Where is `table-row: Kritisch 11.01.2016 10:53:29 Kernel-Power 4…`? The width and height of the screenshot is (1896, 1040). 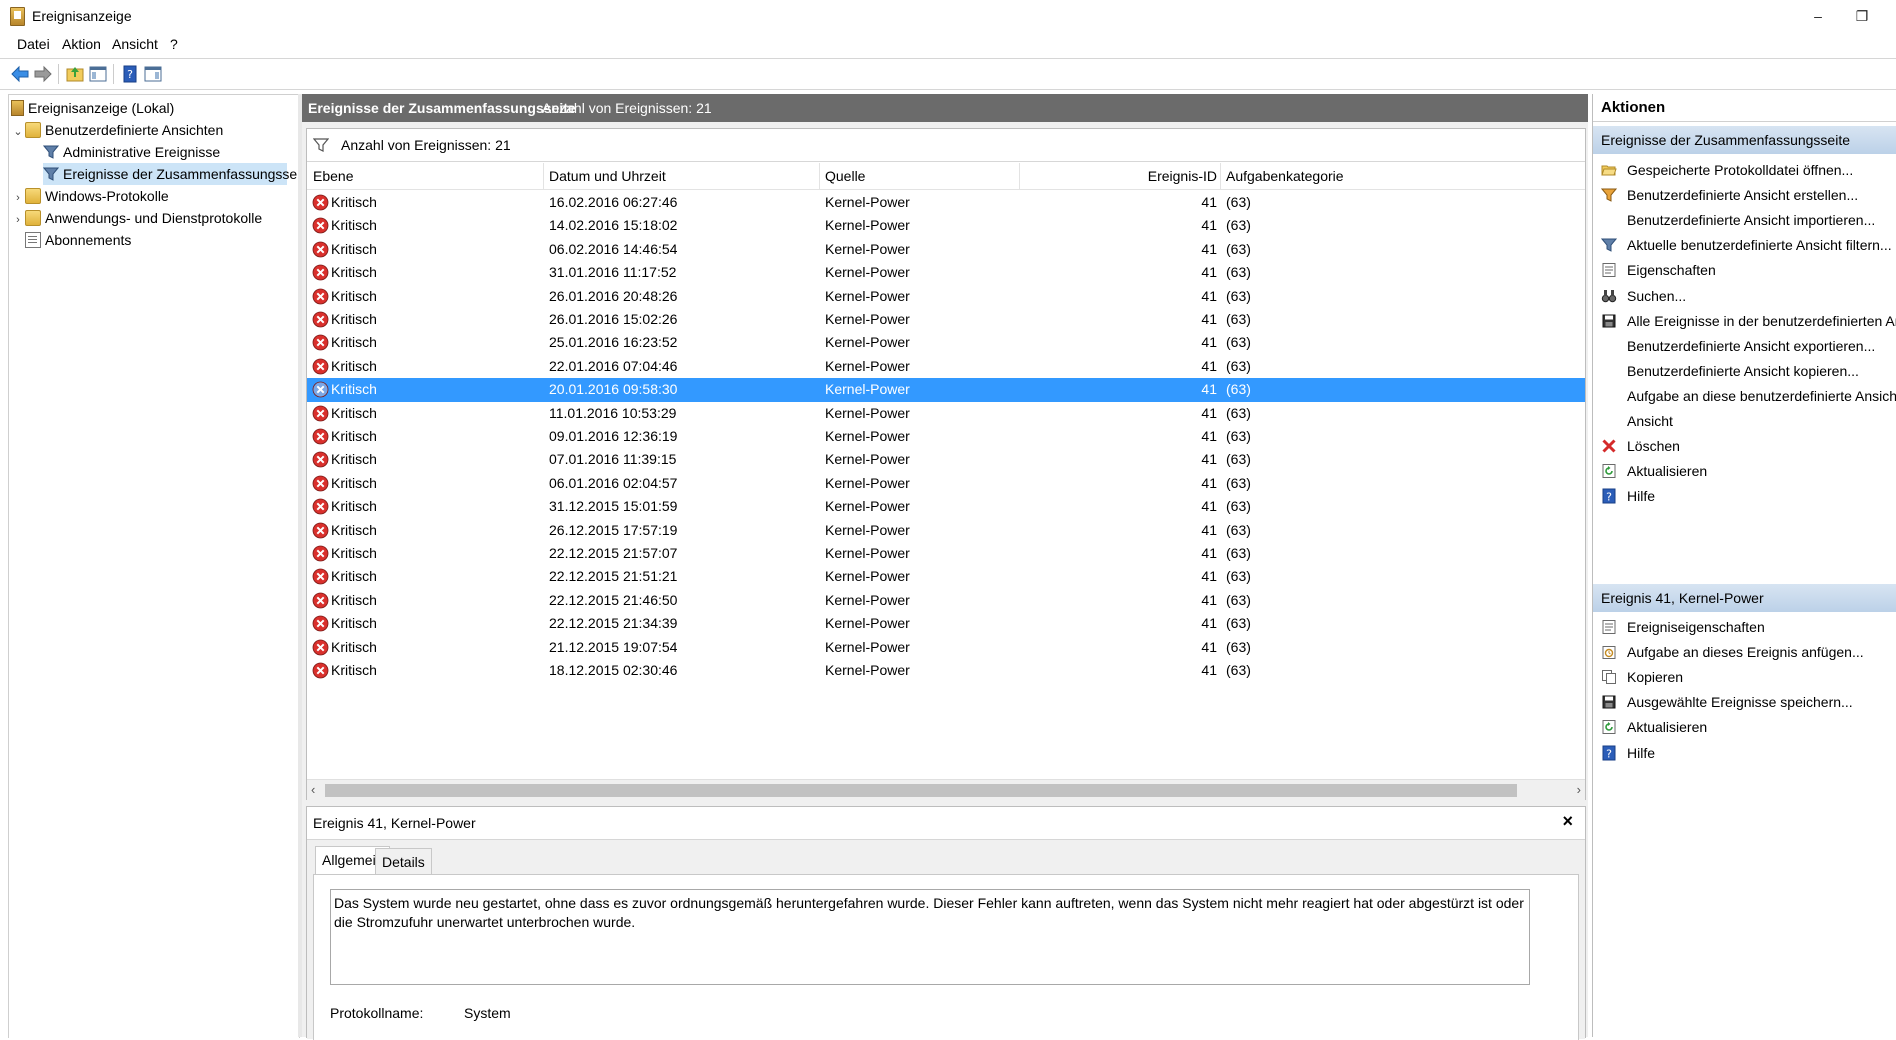
table-row: Kritisch 11.01.2016 10:53:29 Kernel-Power 4… is located at coordinates (946, 414).